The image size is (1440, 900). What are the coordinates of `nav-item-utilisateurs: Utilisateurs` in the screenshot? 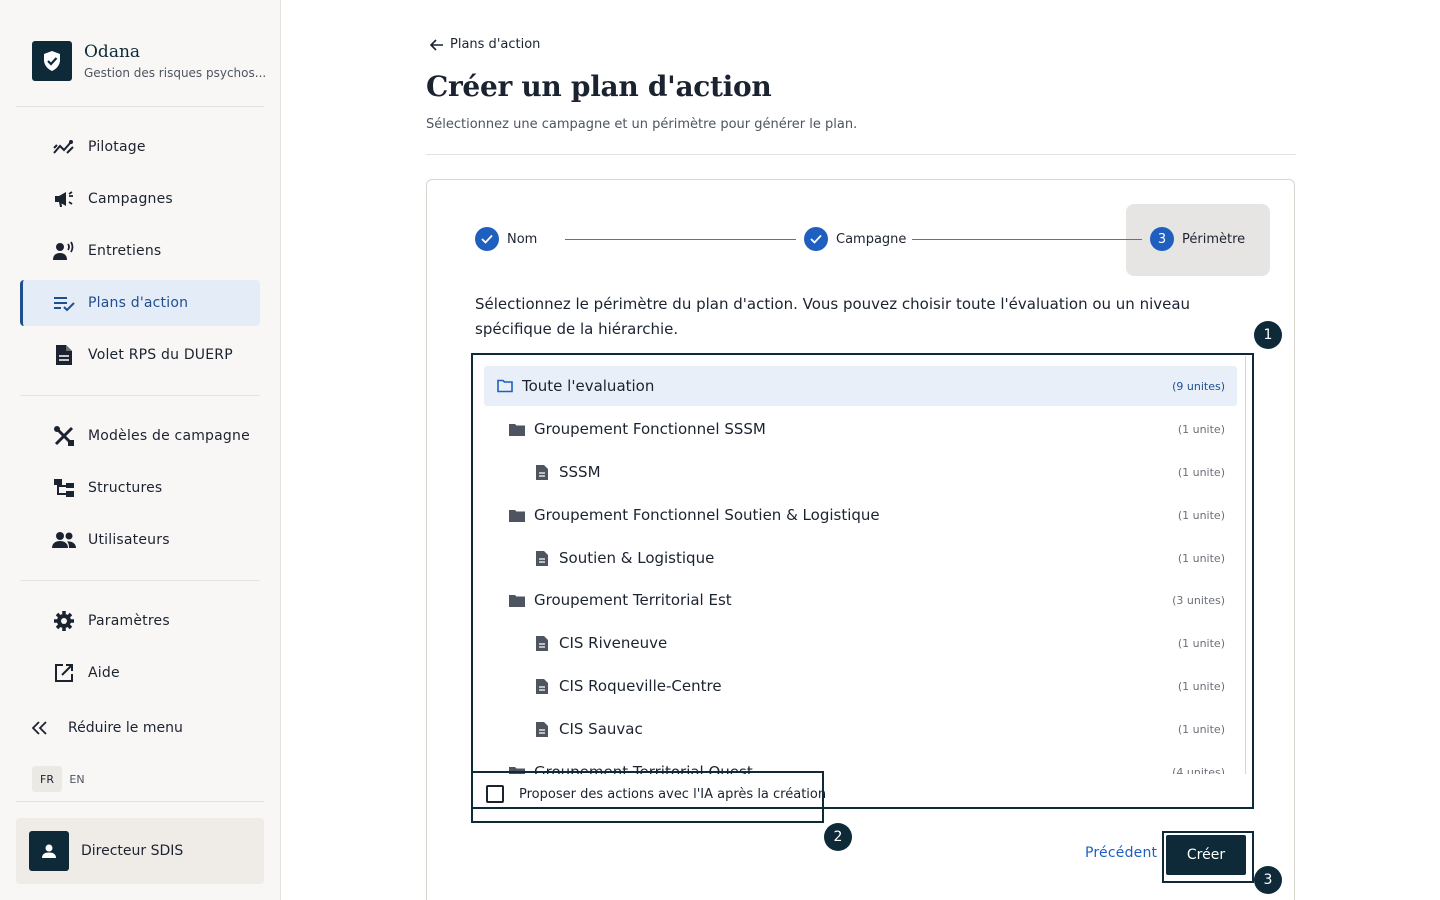 It's located at (140, 540).